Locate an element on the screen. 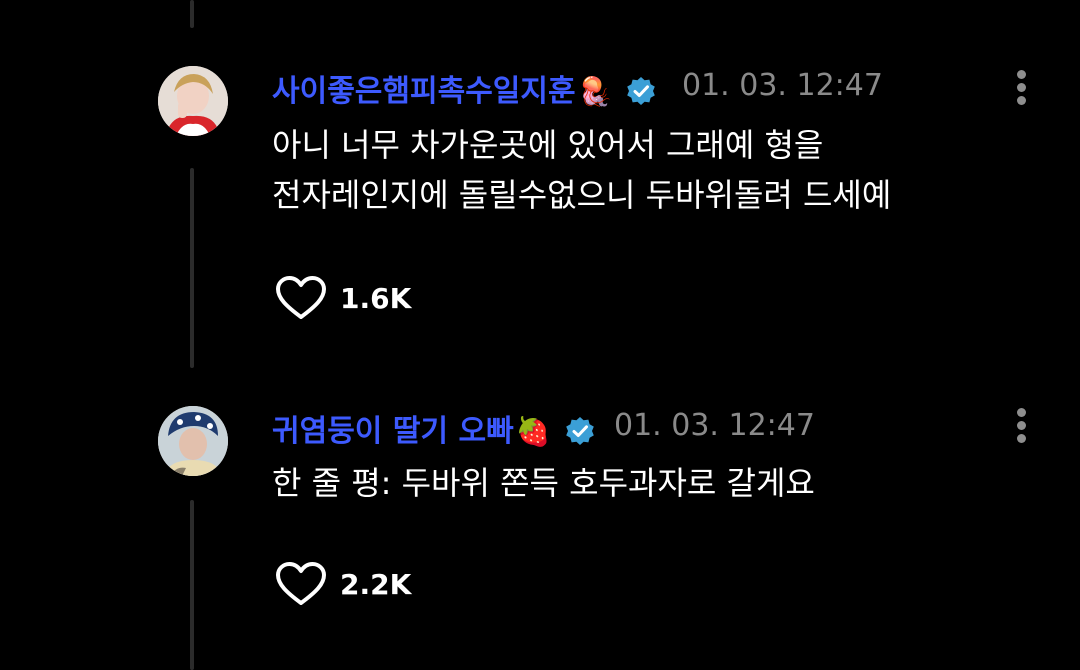 This screenshot has height=670, width=1080. like-count: 1.6K is located at coordinates (376, 298).